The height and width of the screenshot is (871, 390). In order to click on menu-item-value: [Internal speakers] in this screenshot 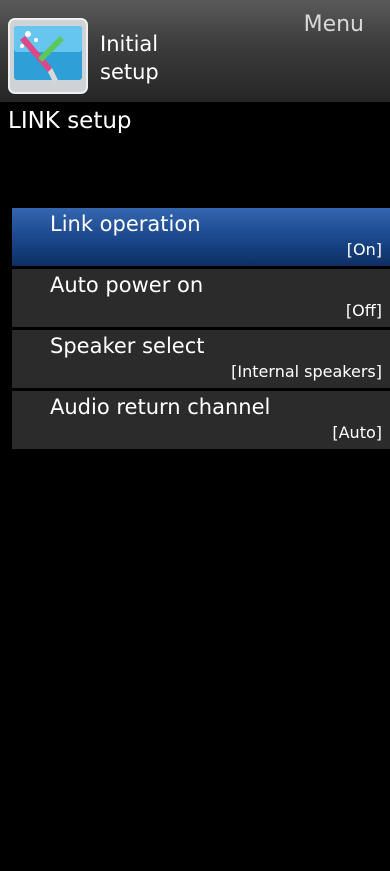, I will do `click(306, 371)`.